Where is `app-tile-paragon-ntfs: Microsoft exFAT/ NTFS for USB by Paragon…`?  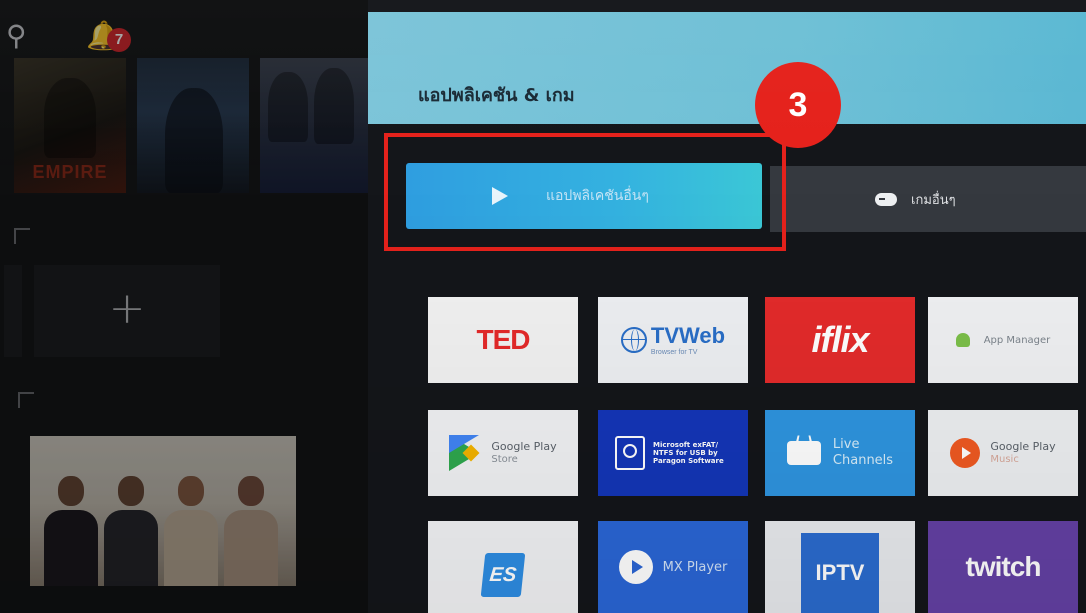 app-tile-paragon-ntfs: Microsoft exFAT/ NTFS for USB by Paragon… is located at coordinates (673, 453).